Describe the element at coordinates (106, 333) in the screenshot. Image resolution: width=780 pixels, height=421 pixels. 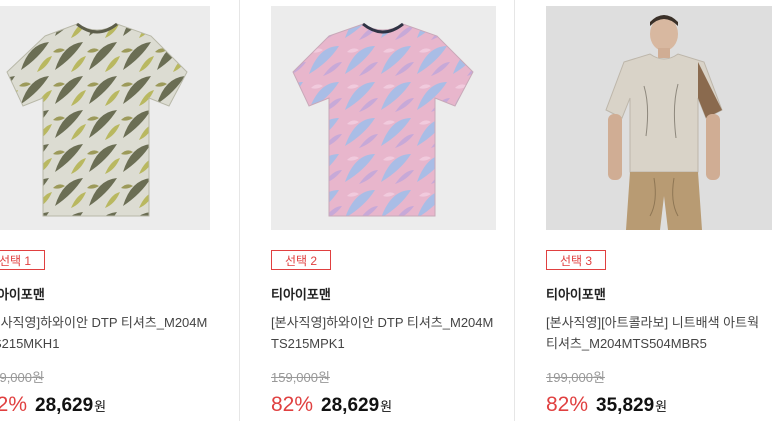
I see `product-name: [본사직영]하와이안 DTP 티셔츠_M204MTS215MKH1` at that location.